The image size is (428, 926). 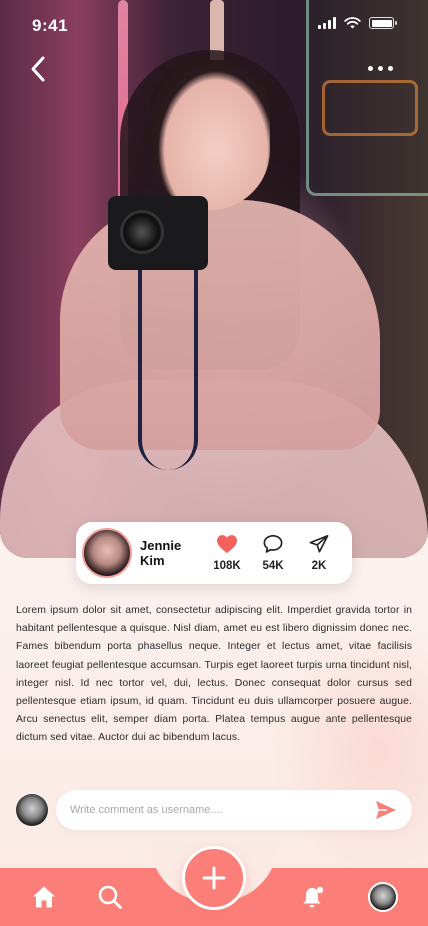 What do you see at coordinates (142, 232) in the screenshot?
I see `camera-lens` at bounding box center [142, 232].